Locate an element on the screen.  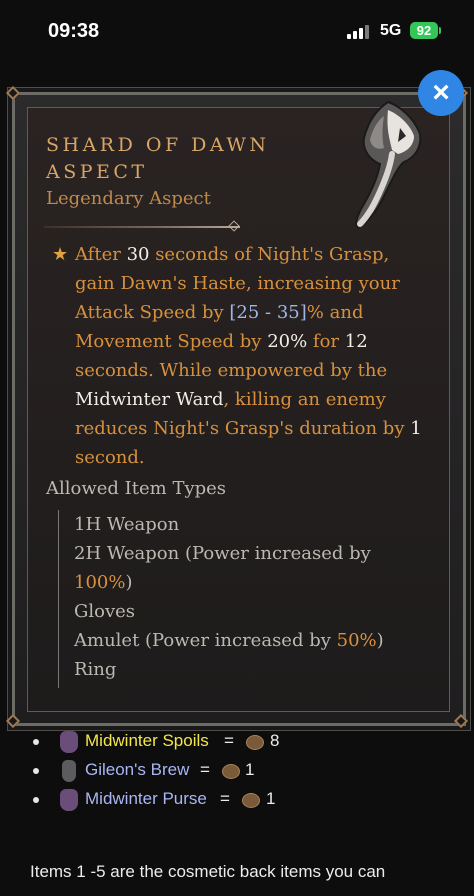
battery-level: 92 is located at coordinates (424, 30).